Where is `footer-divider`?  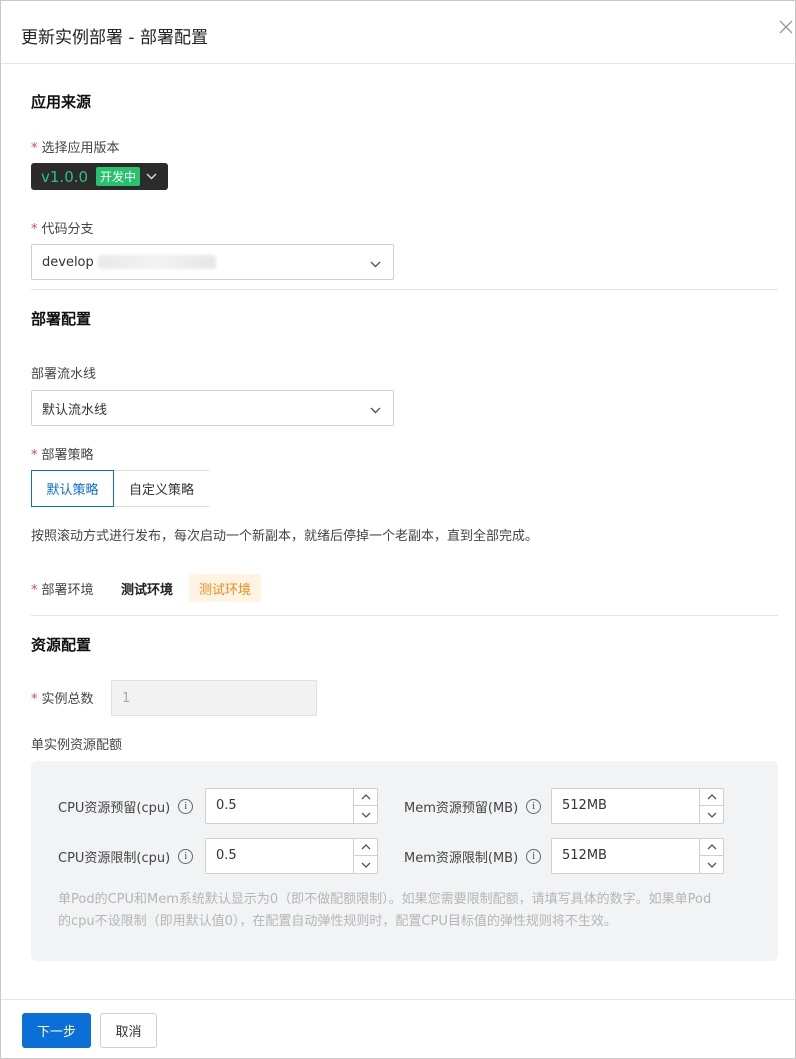
footer-divider is located at coordinates (398, 999).